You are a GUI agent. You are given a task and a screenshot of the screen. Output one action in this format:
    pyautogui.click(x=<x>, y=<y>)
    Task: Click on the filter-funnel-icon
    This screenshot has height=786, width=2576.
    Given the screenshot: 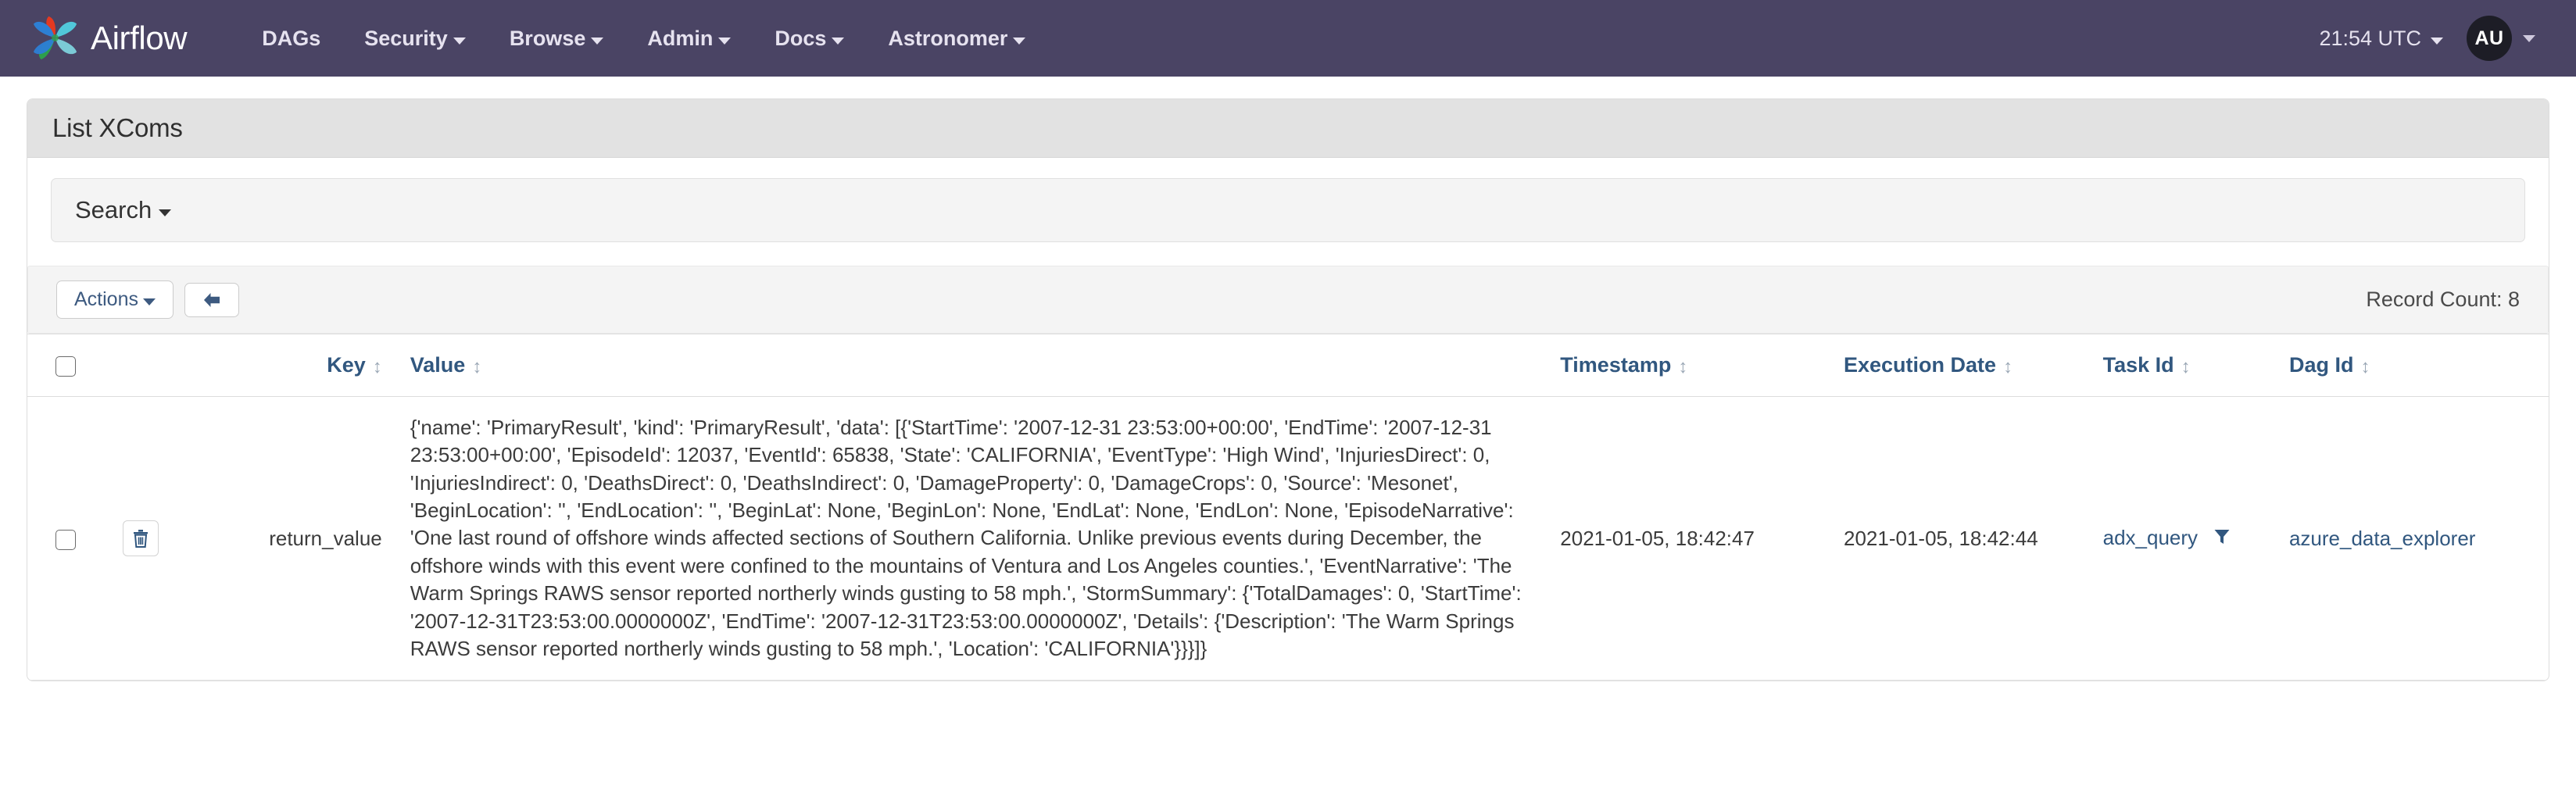 What is the action you would take?
    pyautogui.click(x=2222, y=539)
    